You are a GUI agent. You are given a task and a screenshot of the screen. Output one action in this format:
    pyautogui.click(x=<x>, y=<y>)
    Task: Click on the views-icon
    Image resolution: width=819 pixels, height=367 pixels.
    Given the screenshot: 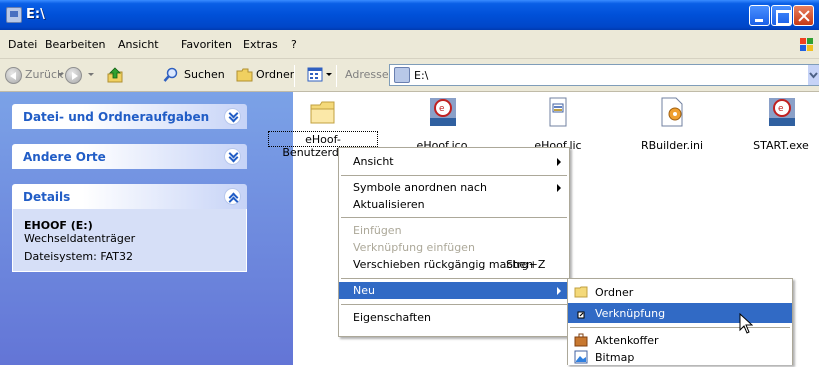 What is the action you would take?
    pyautogui.click(x=316, y=75)
    